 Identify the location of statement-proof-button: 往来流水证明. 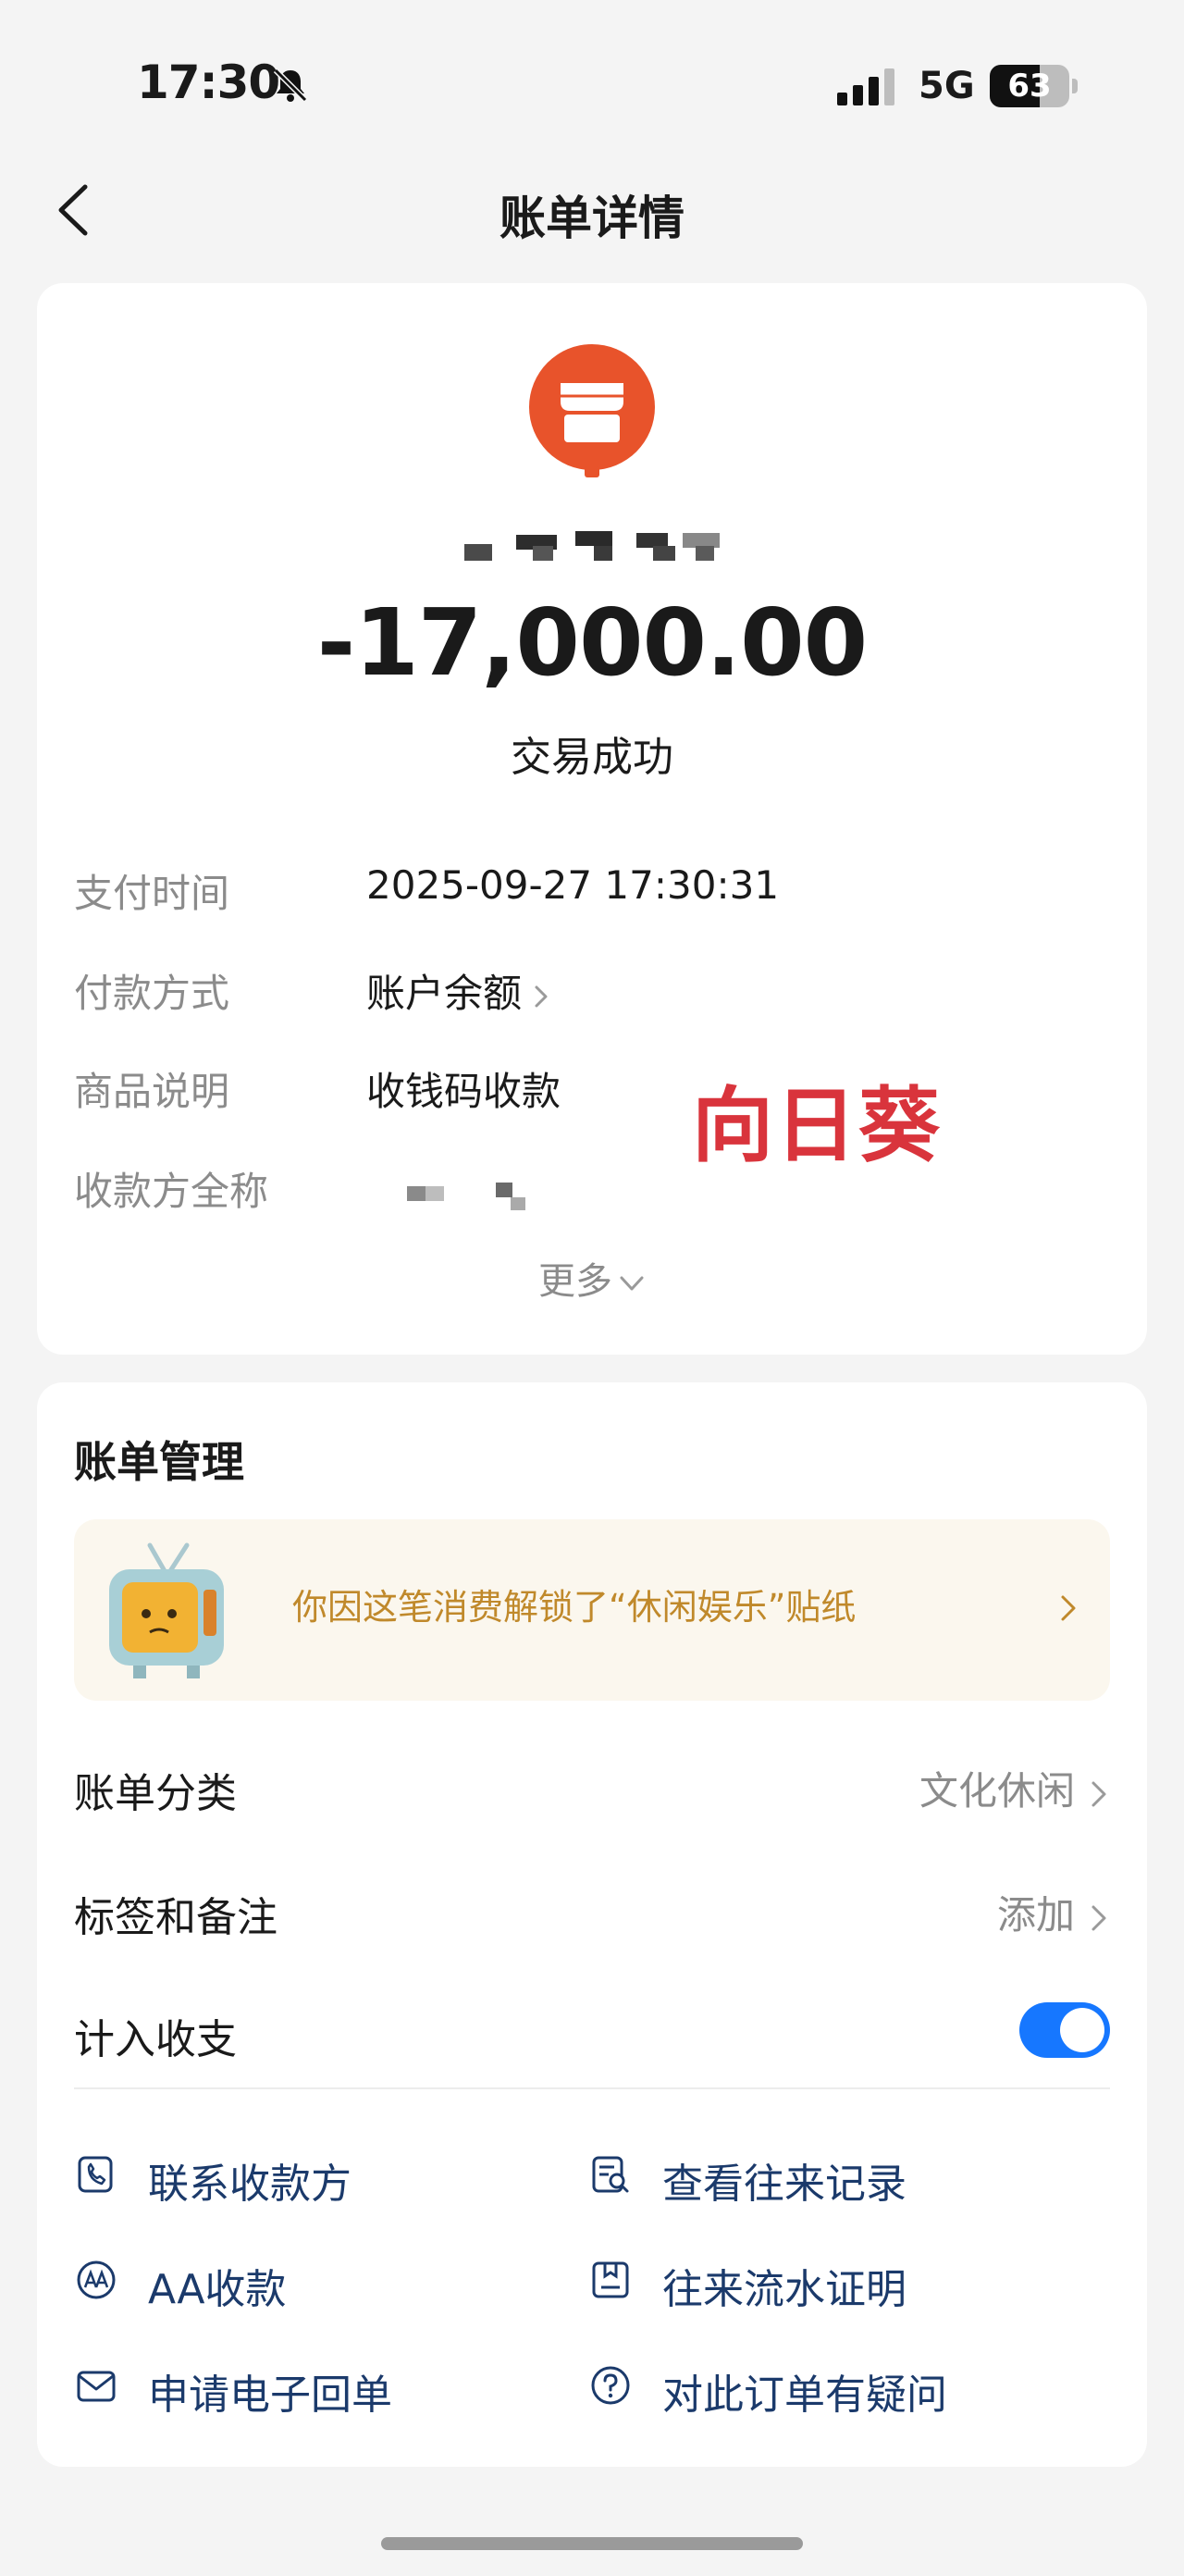
(847, 2280).